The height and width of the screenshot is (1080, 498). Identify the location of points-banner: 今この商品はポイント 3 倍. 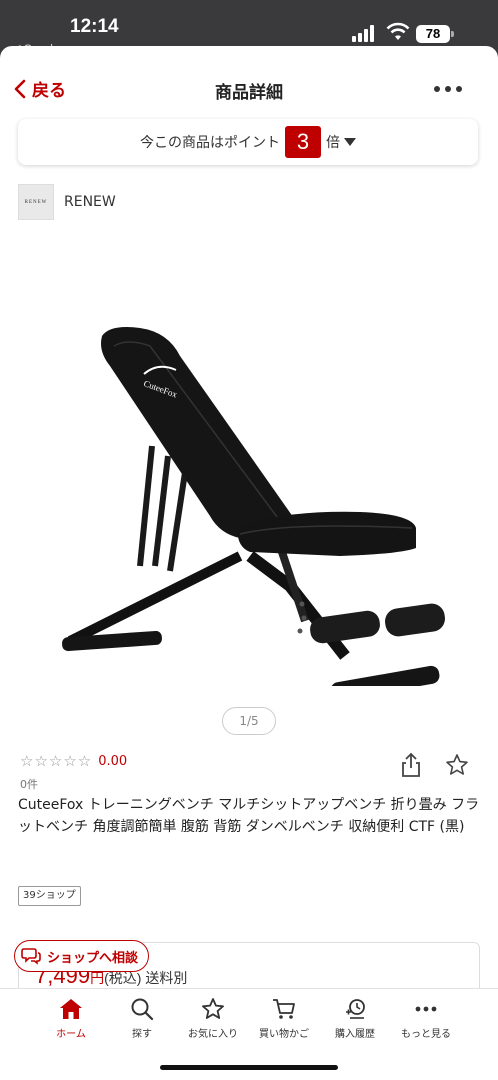
(248, 142).